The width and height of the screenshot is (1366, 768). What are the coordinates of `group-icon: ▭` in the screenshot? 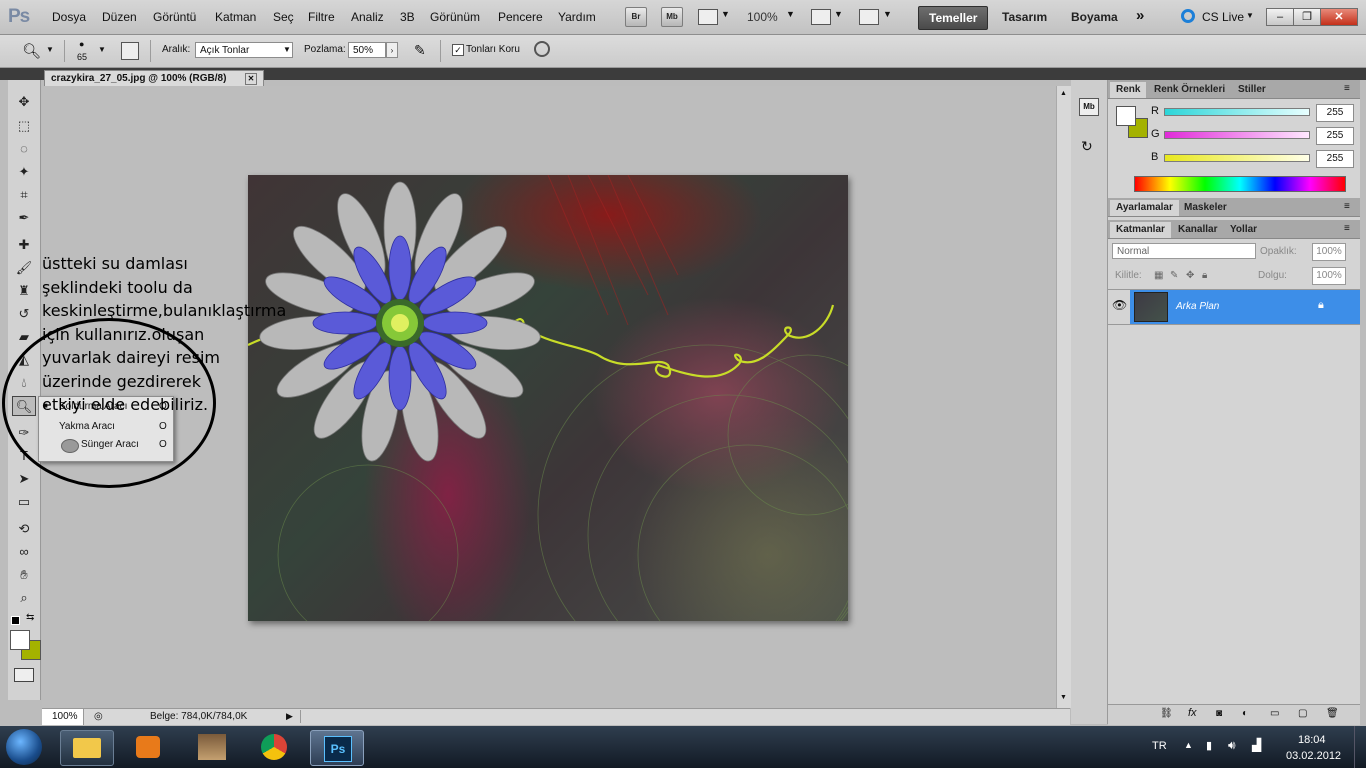 It's located at (1274, 713).